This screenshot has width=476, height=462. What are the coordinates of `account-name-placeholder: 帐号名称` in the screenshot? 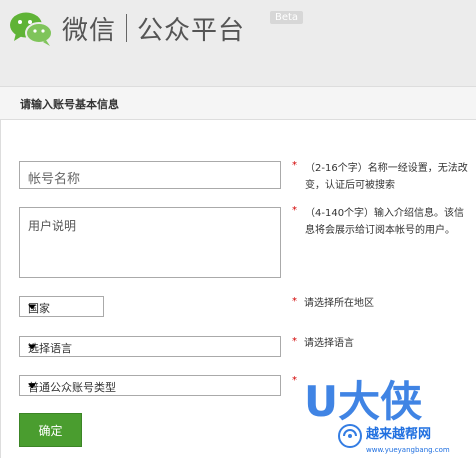 It's located at (54, 179).